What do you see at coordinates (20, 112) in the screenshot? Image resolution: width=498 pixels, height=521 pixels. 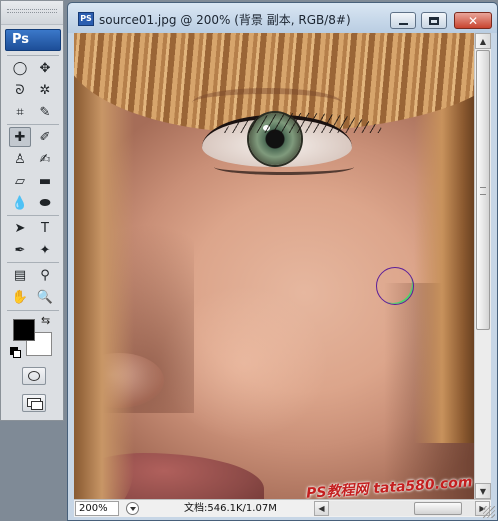 I see `crop-tool-icon: ⌗` at bounding box center [20, 112].